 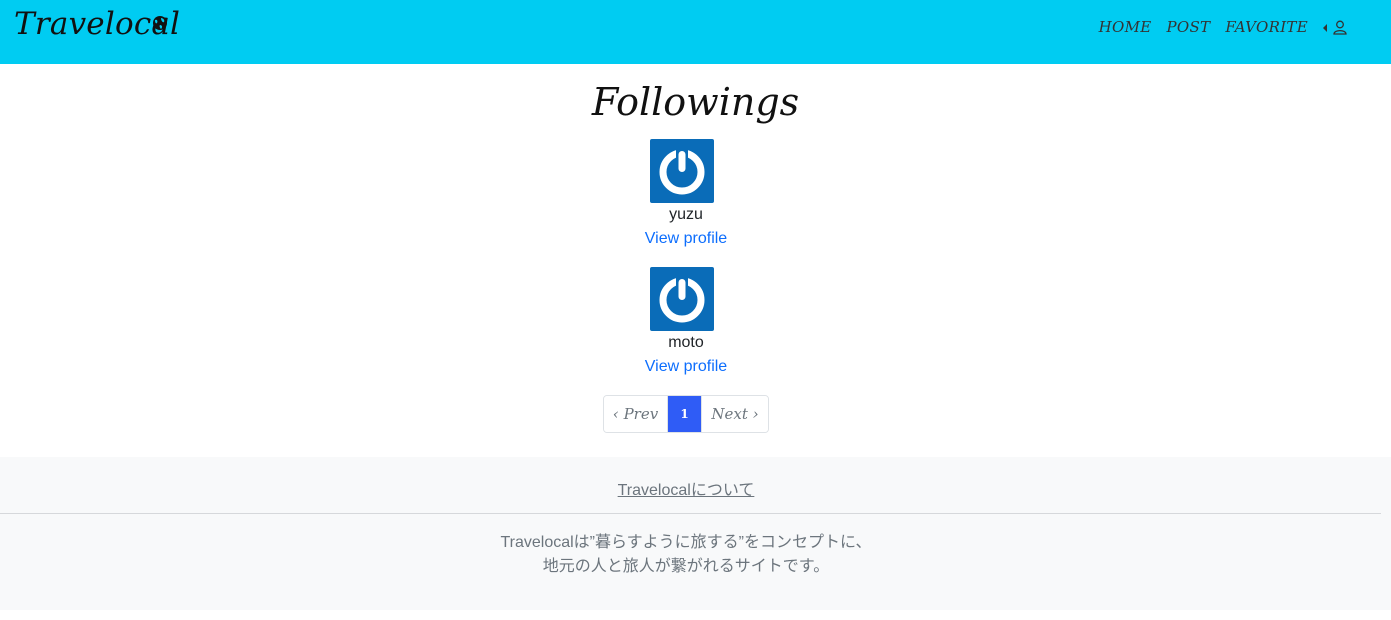 I want to click on footer-description-line-2: 地元の人と旅人が繋がれるサイトです。, so click(x=686, y=566).